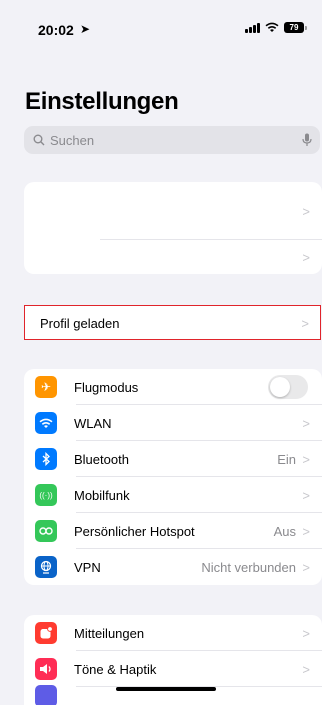  I want to click on settings-row-mobilfunk: ((·)) Mobilfunk >, so click(173, 495).